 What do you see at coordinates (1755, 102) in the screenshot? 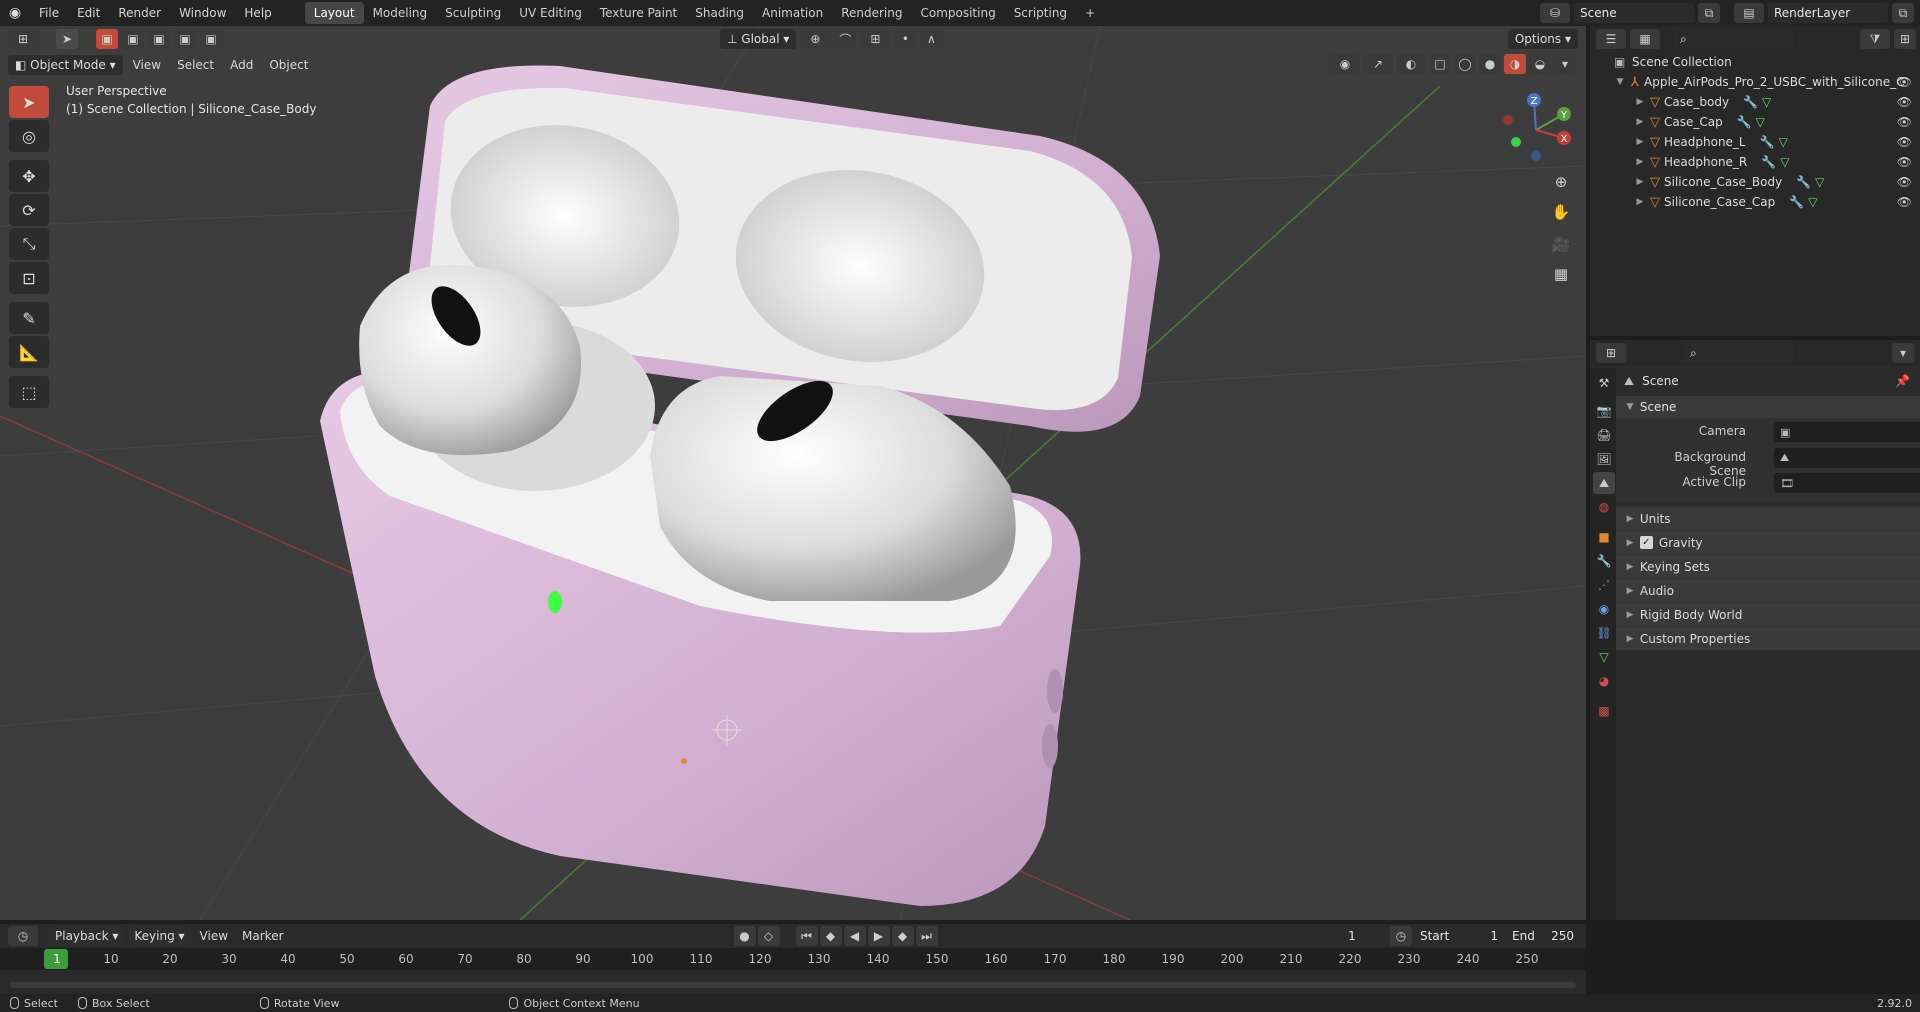
I see `outliner-item: ▶ ▽ Case_body 🔧 ▽ 👁` at bounding box center [1755, 102].